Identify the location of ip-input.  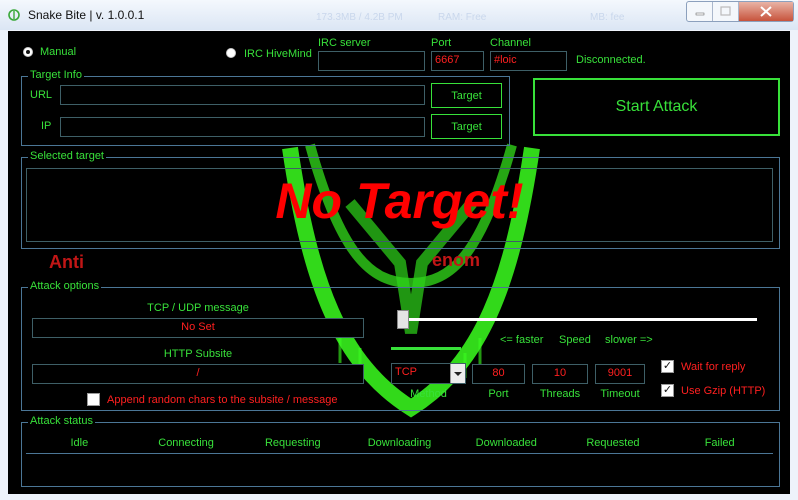
(242, 127).